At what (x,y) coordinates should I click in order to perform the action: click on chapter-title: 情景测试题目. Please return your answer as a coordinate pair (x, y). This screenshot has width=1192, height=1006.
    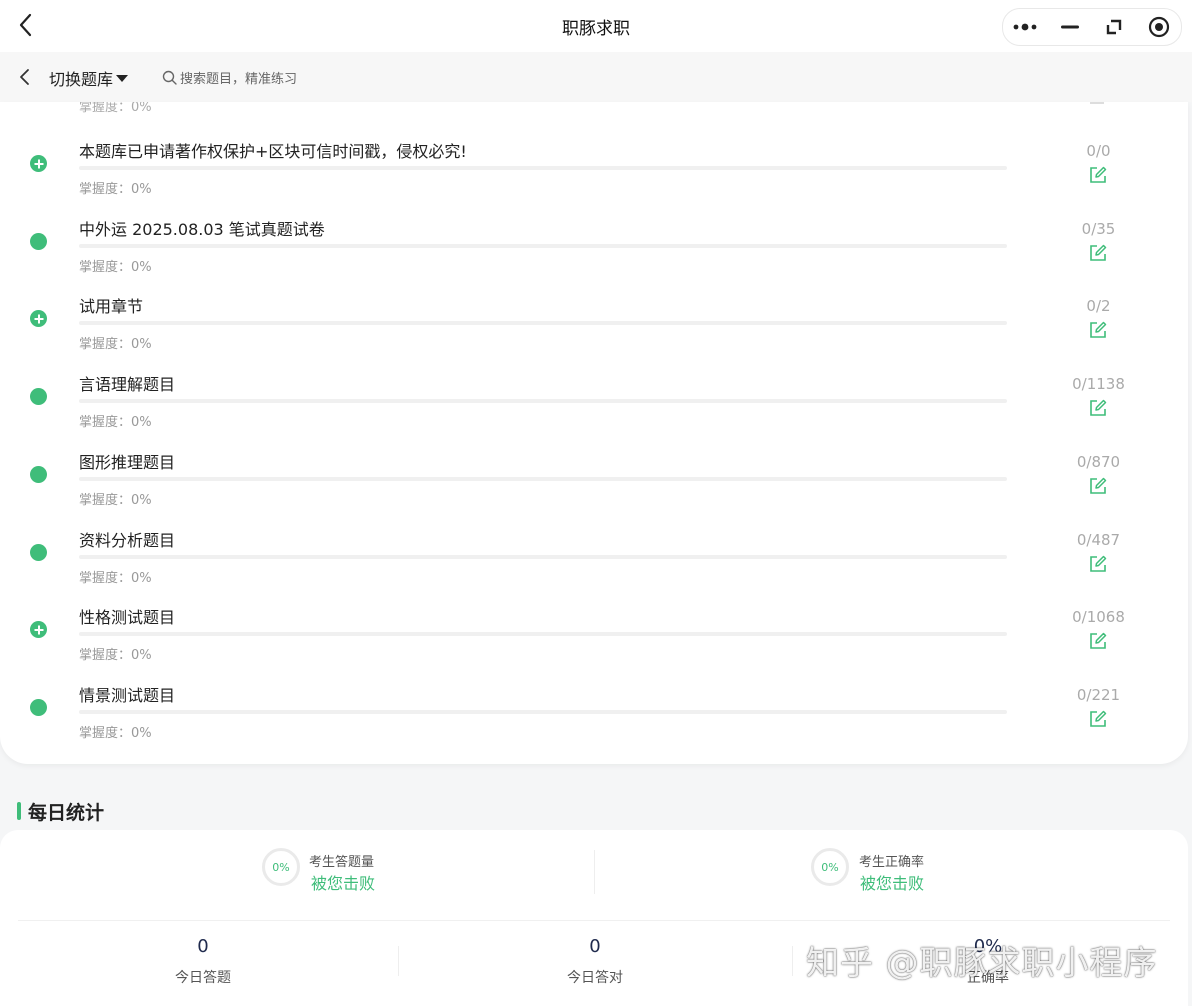
    Looking at the image, I should click on (127, 695).